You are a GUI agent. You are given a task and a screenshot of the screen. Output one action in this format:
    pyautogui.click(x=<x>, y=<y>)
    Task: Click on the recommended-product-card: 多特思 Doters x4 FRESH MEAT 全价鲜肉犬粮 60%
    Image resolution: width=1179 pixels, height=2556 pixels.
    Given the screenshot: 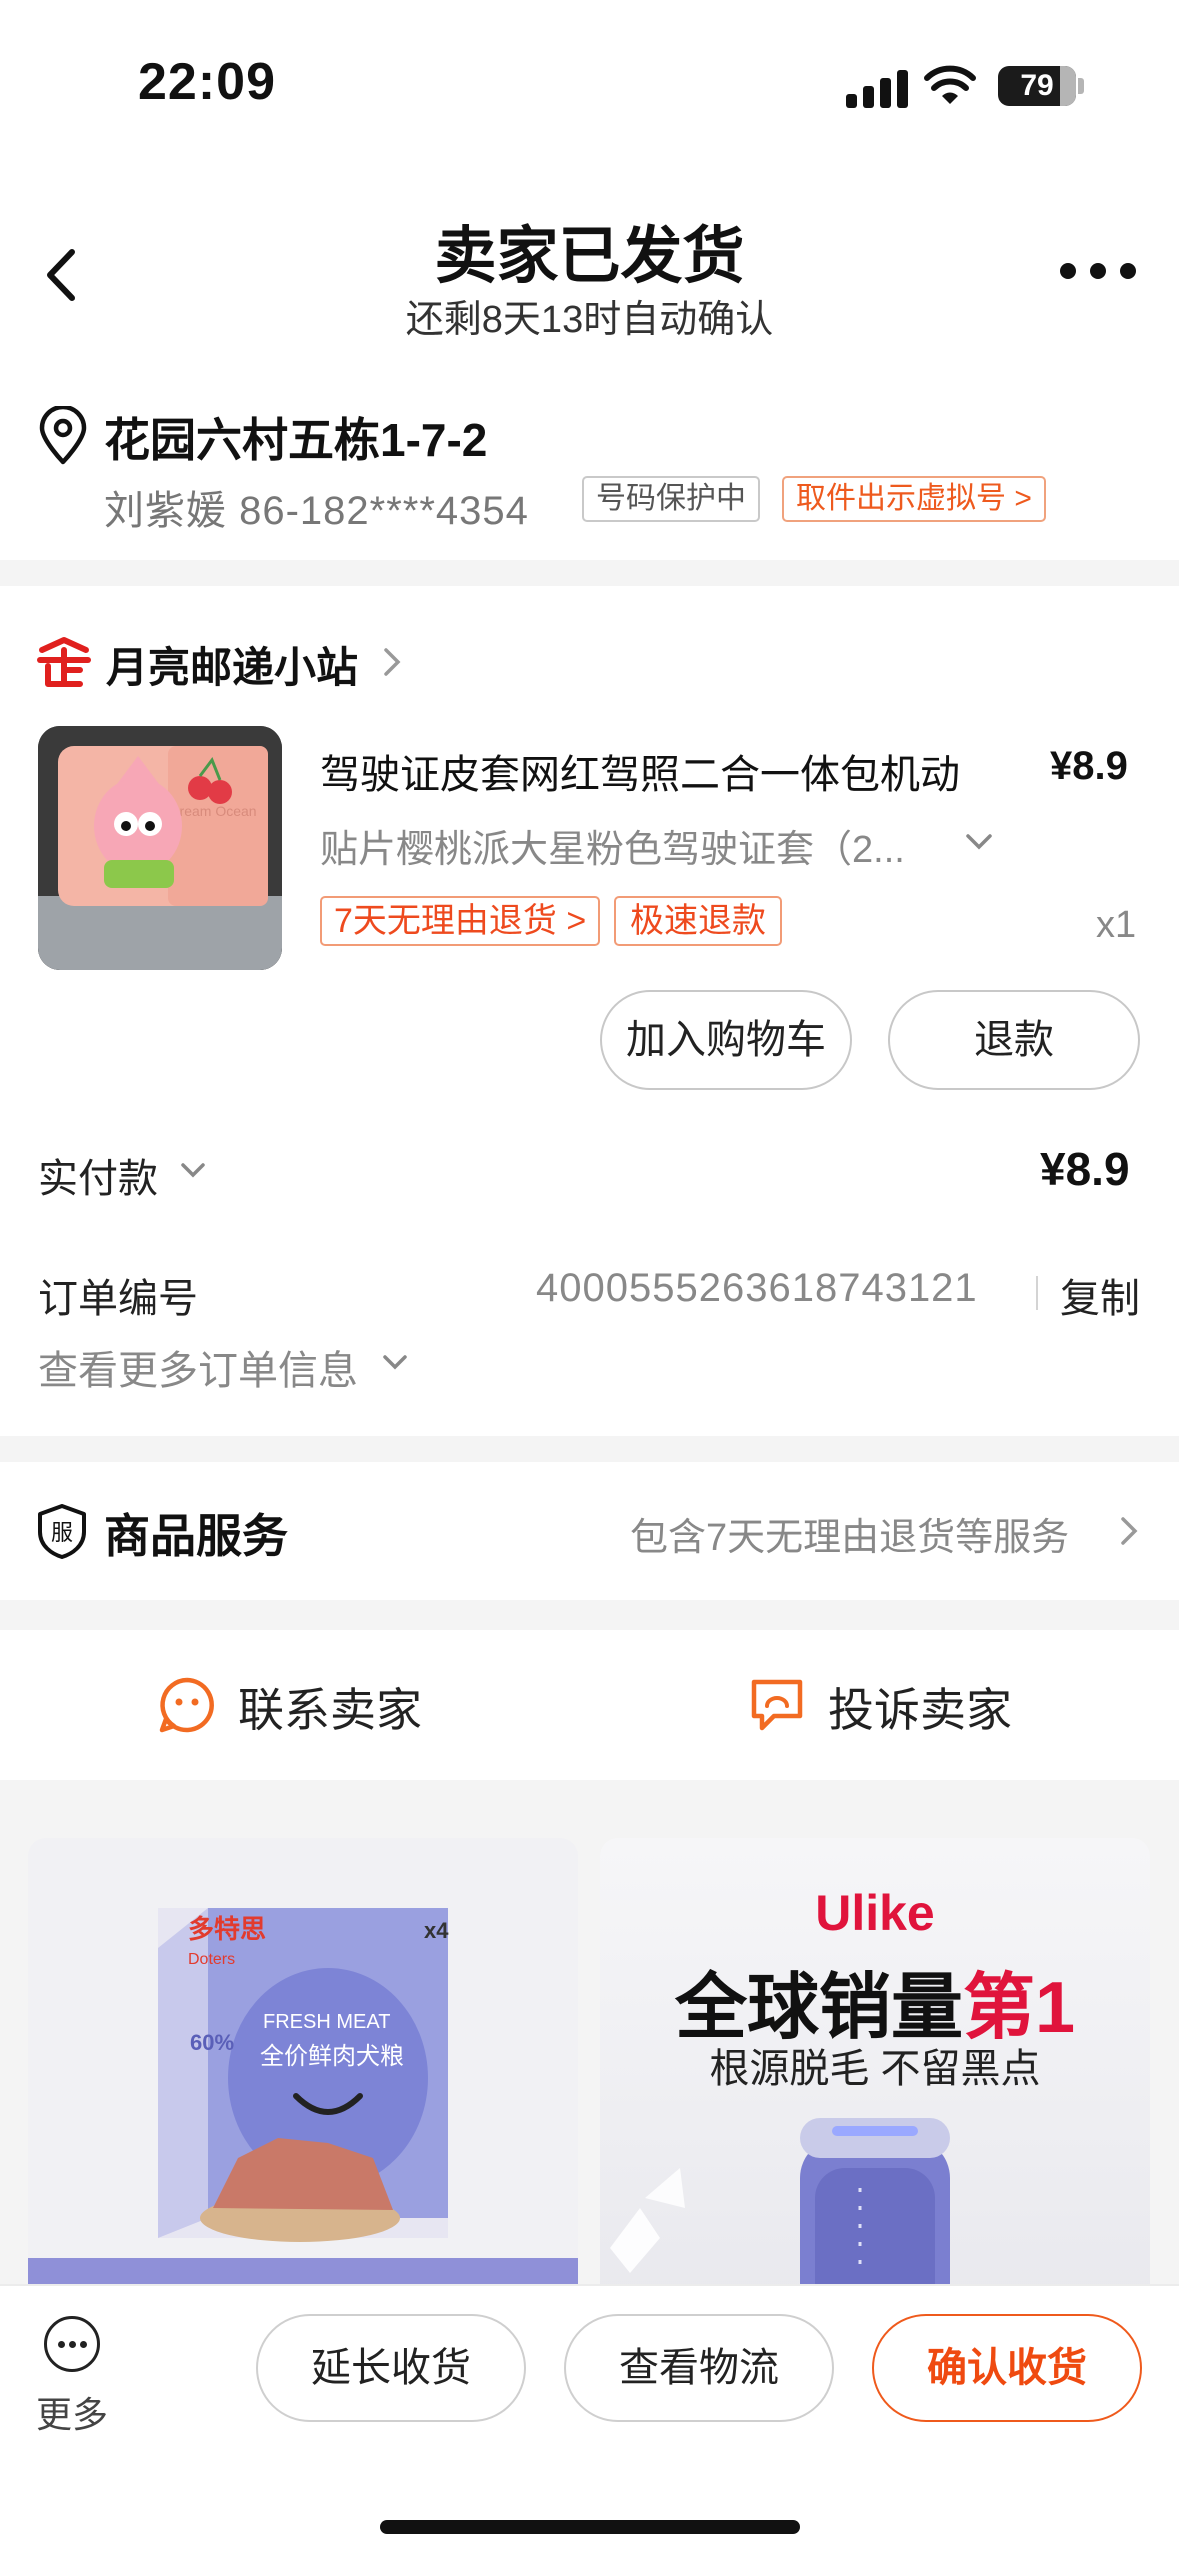 What is the action you would take?
    pyautogui.click(x=303, y=2068)
    